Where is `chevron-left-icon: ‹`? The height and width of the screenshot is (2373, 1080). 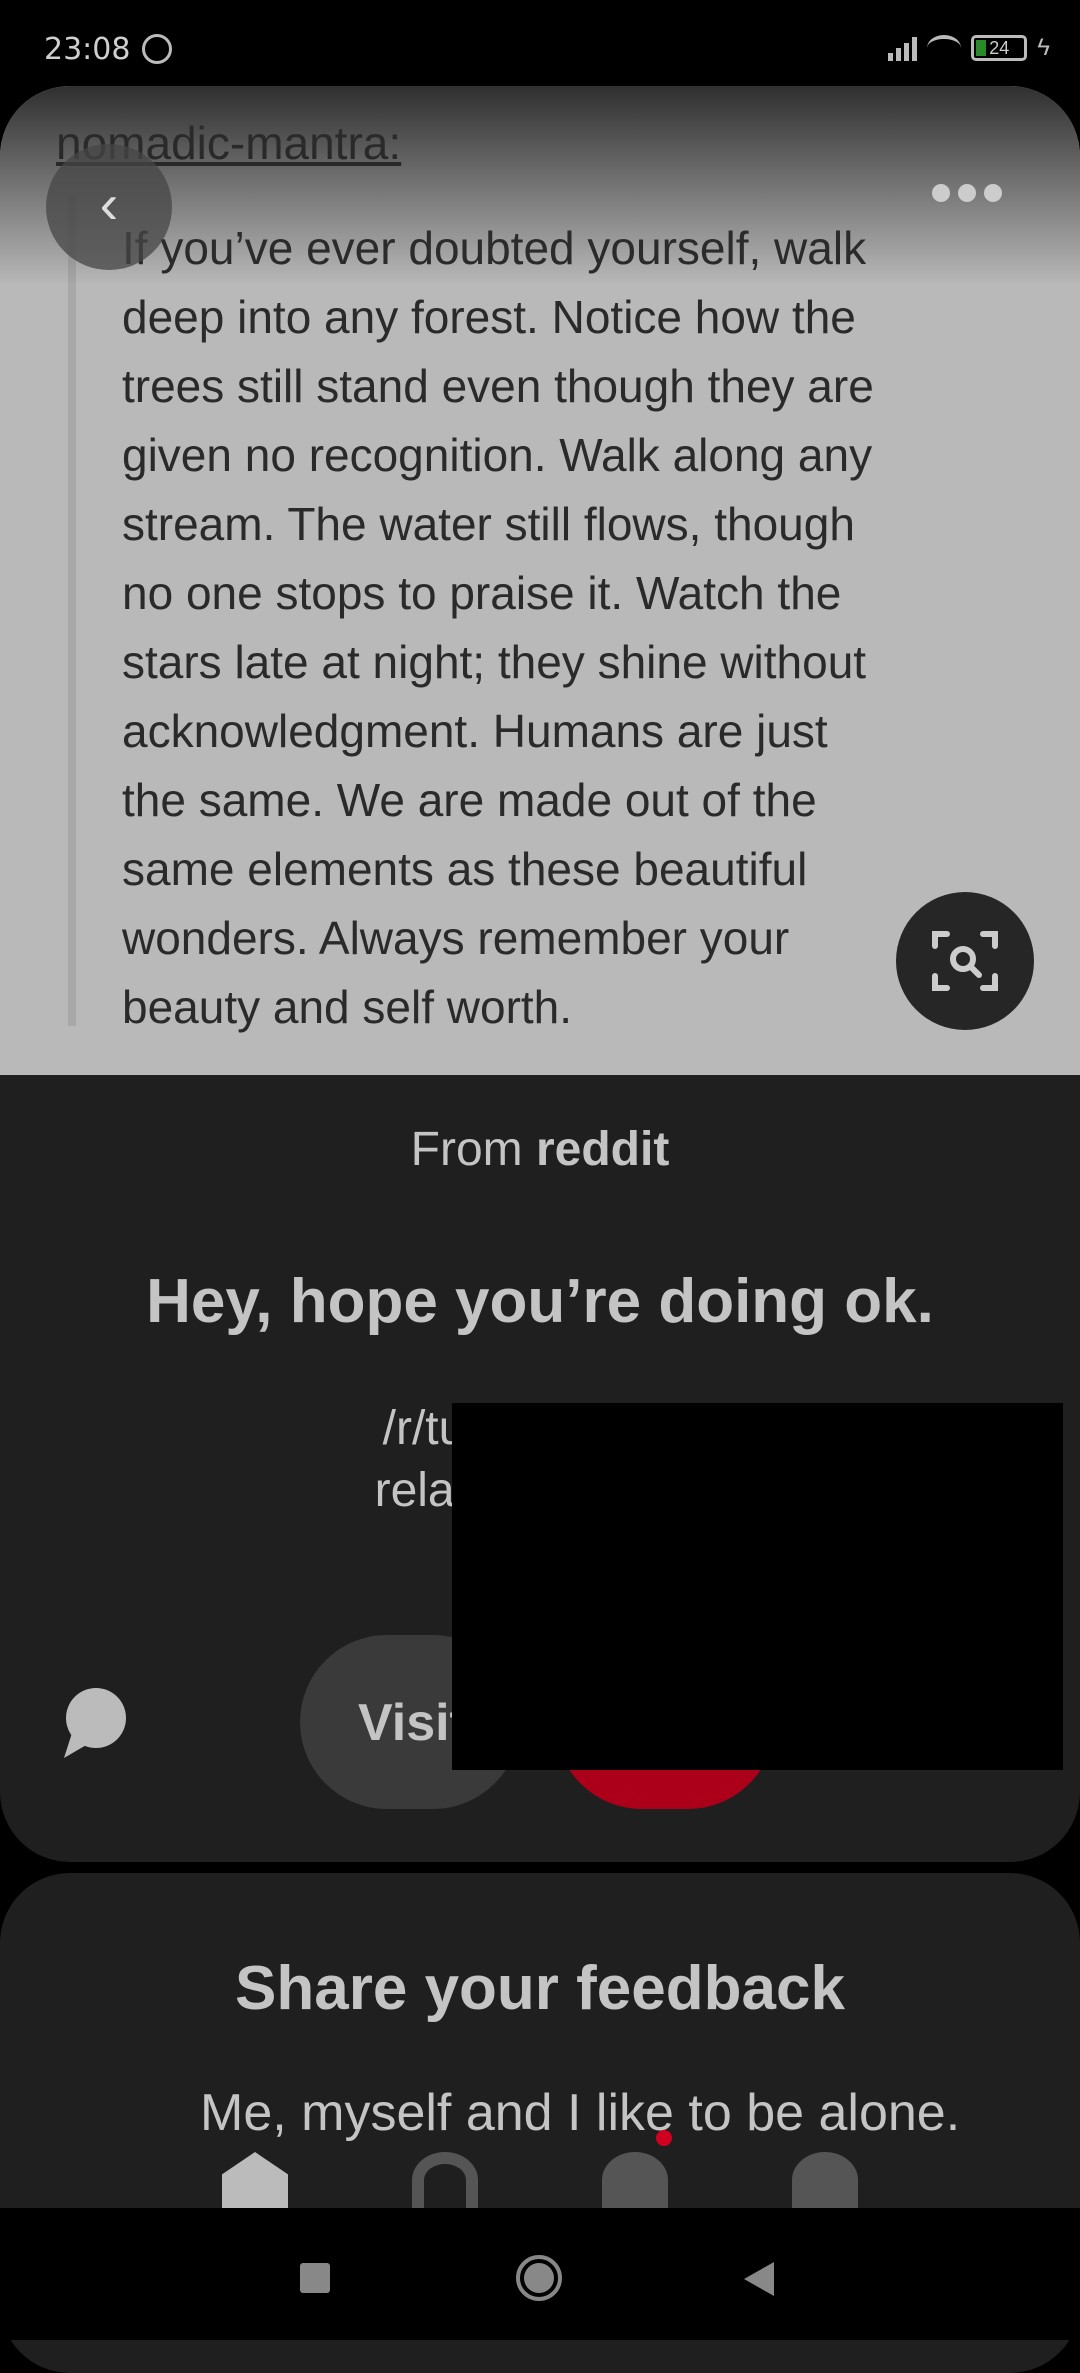 chevron-left-icon: ‹ is located at coordinates (109, 203).